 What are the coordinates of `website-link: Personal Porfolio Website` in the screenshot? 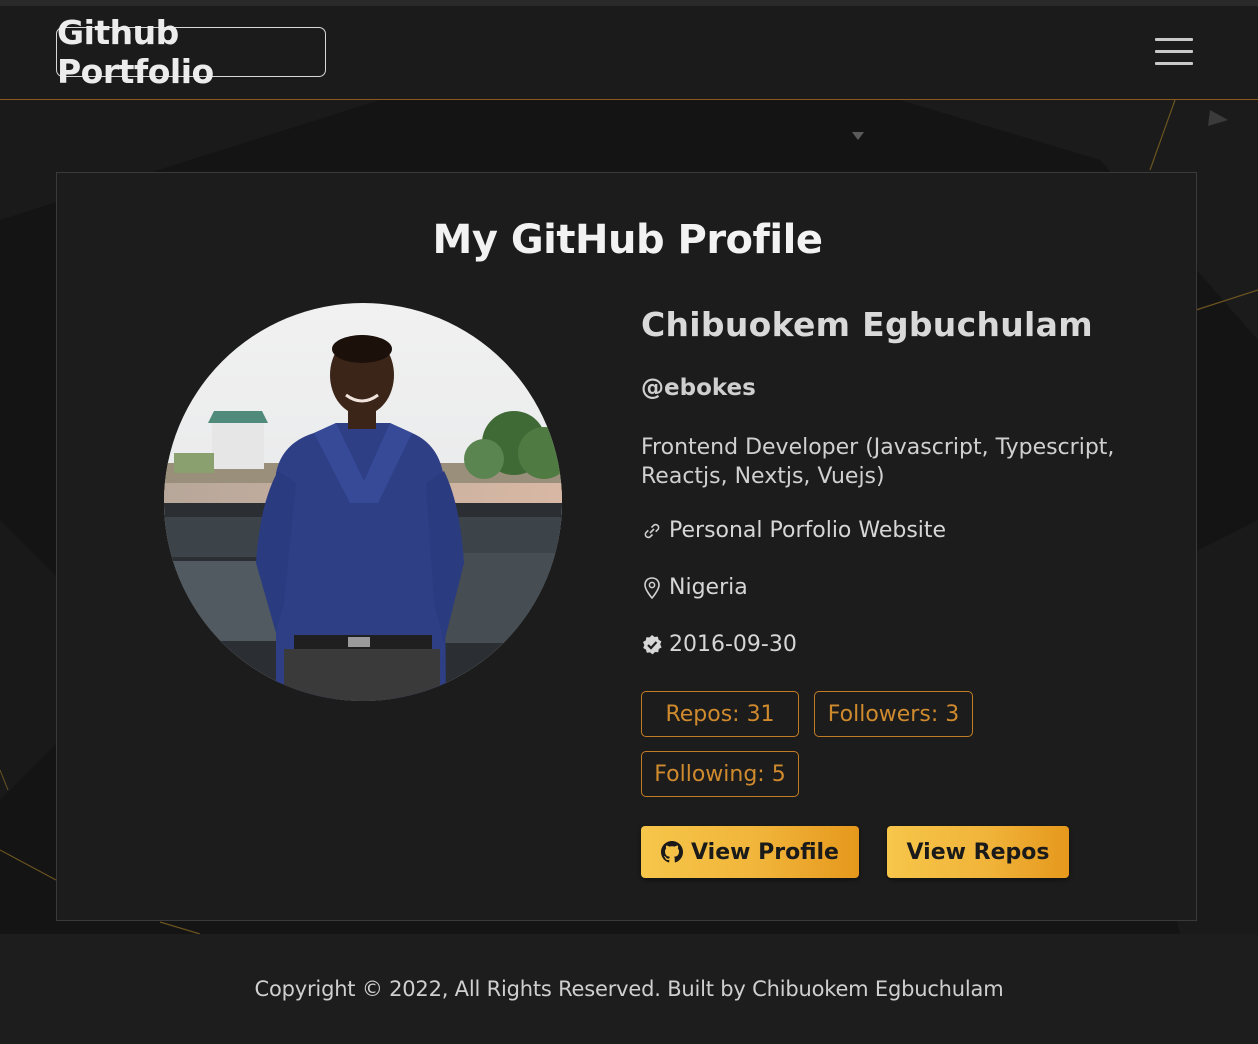 It's located at (793, 530).